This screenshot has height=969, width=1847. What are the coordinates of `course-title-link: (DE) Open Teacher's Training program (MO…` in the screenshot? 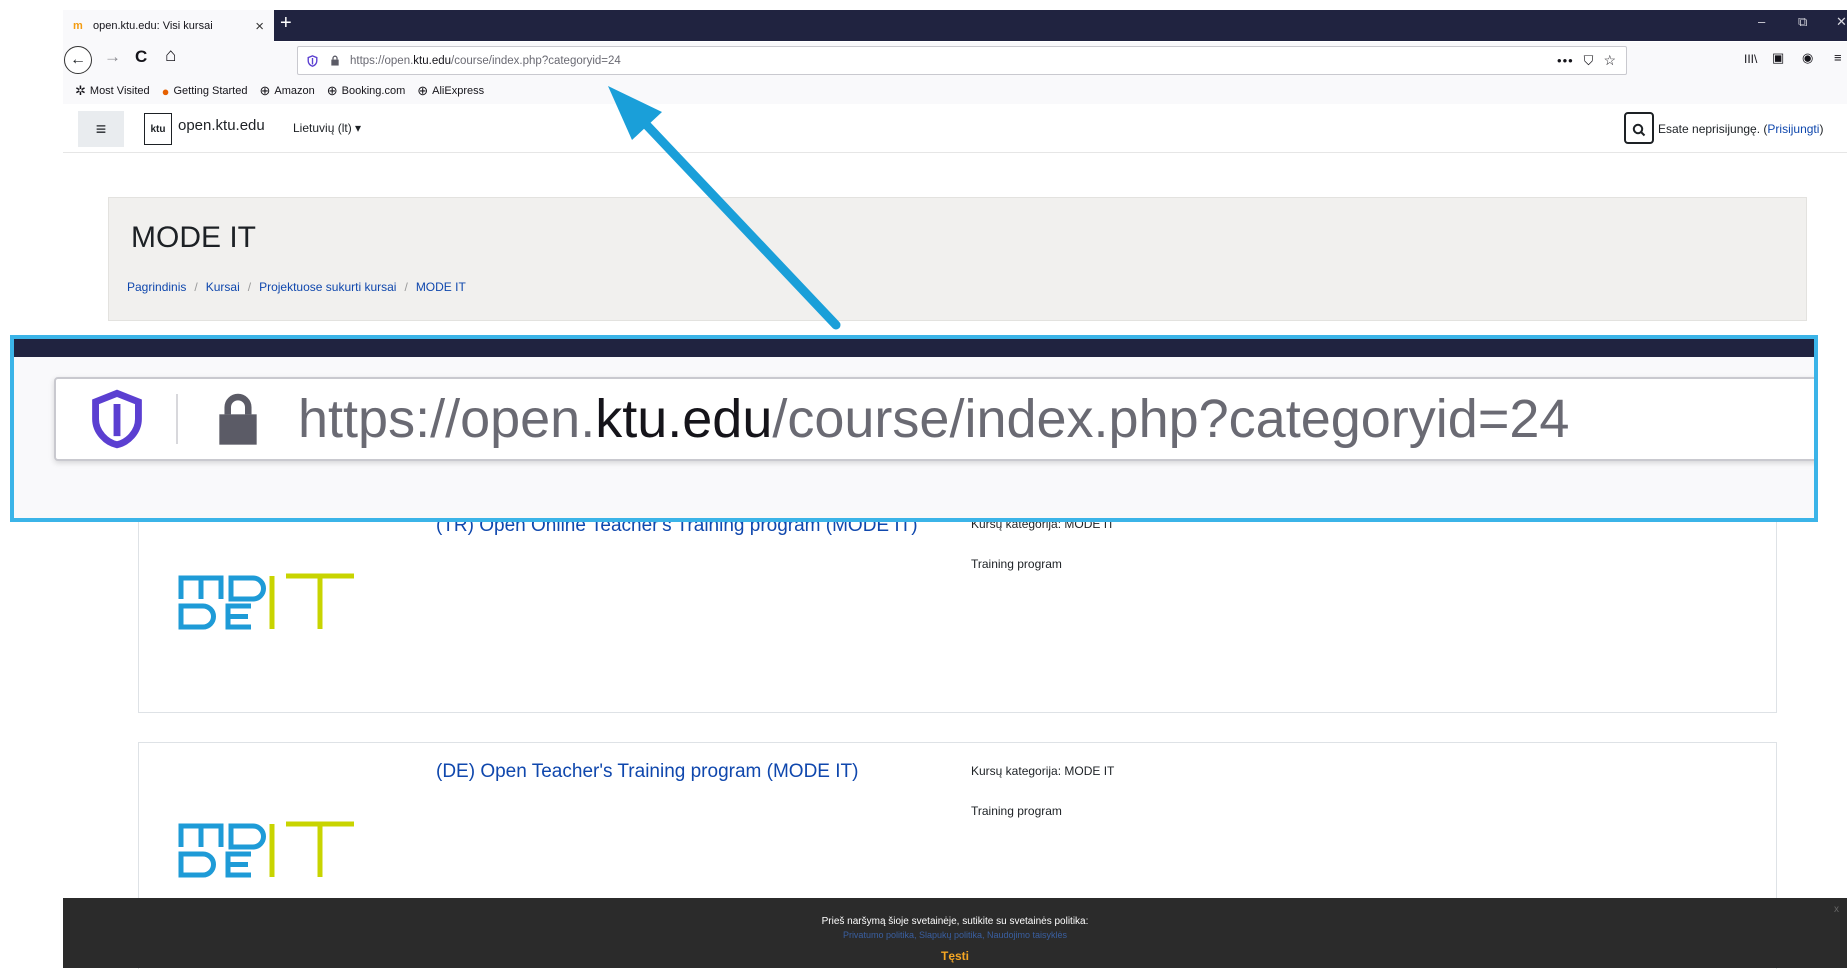 It's located at (647, 772).